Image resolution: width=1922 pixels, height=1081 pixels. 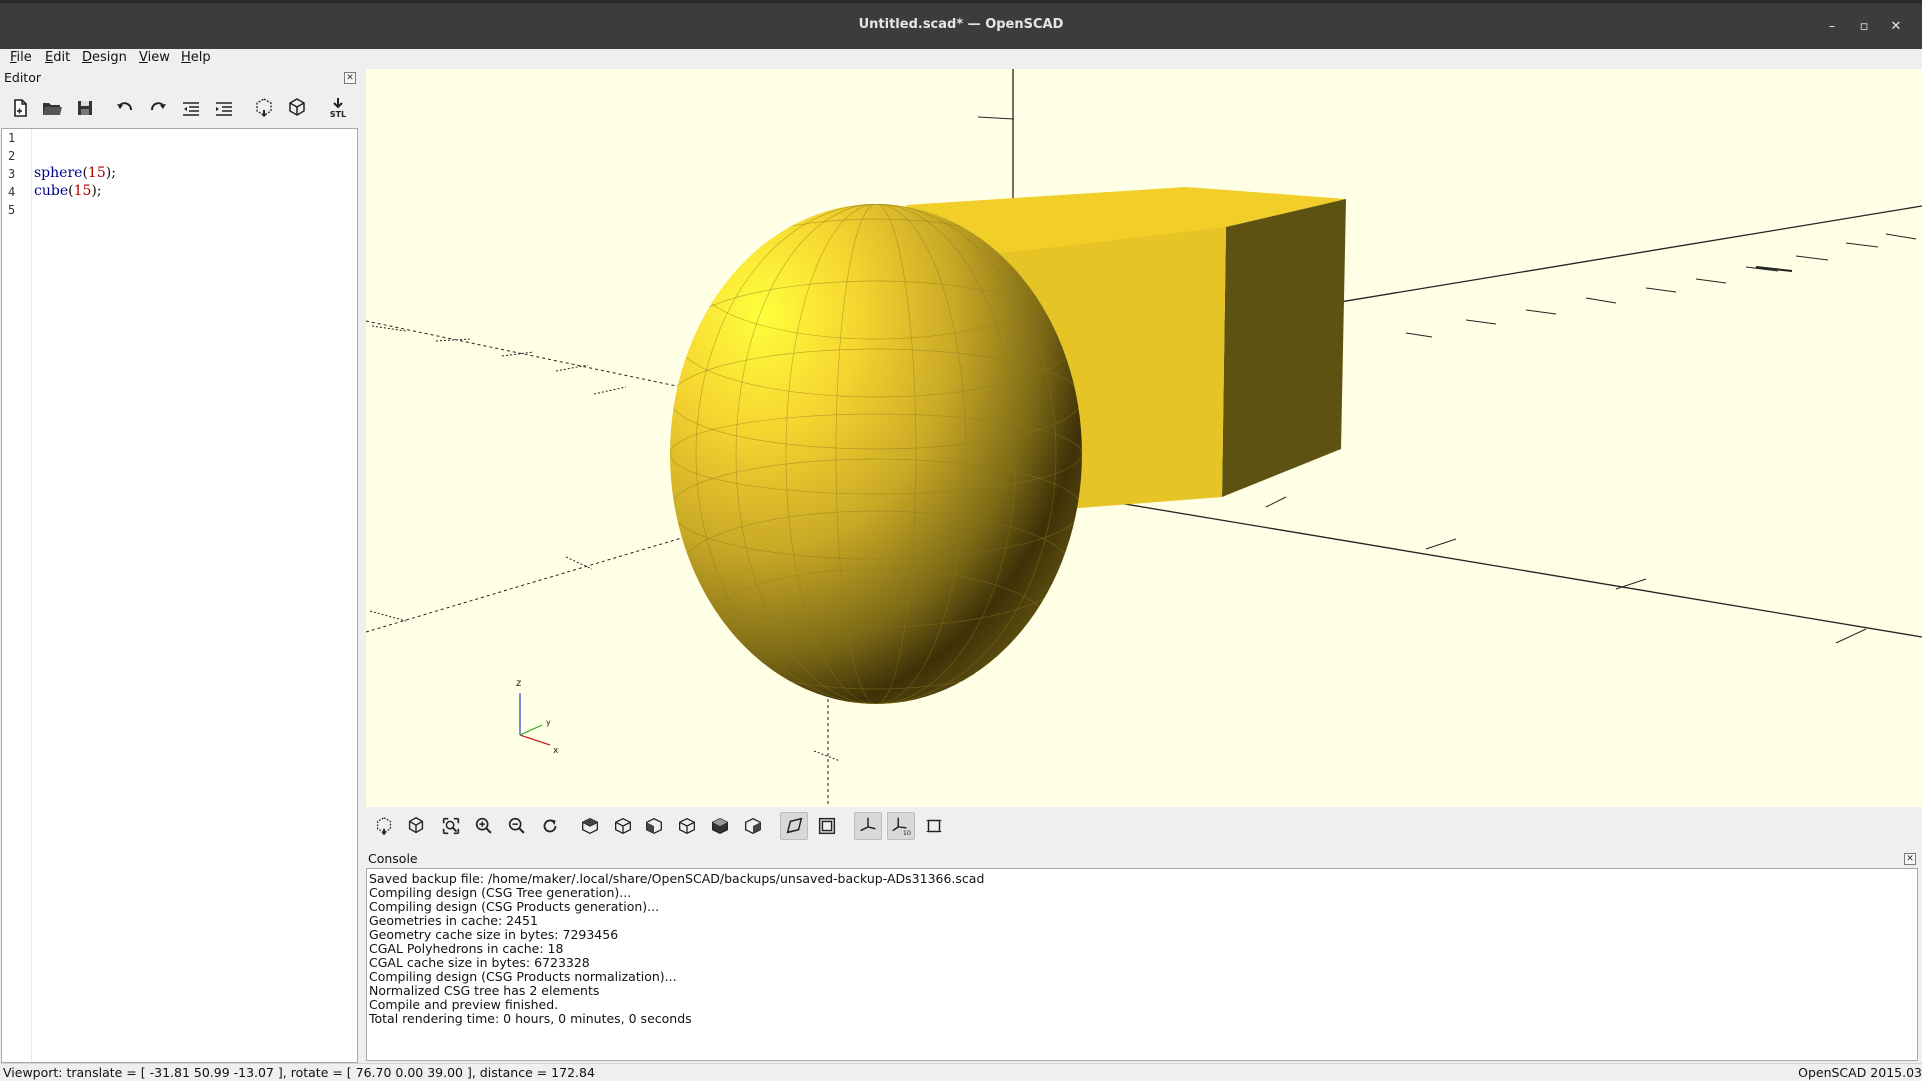 I want to click on console-line: Compile and preview finished., so click(x=464, y=1004).